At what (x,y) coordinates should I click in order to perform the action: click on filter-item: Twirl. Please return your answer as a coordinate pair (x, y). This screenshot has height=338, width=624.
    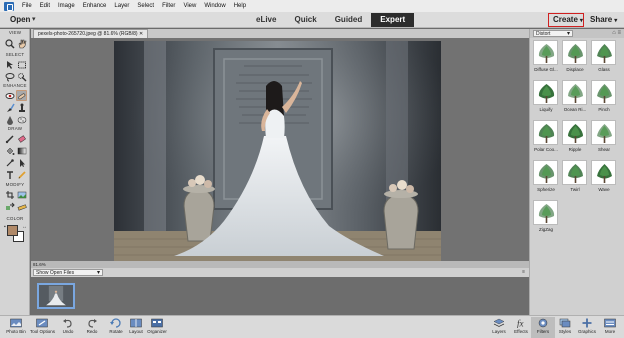
    Looking at the image, I should click on (575, 178).